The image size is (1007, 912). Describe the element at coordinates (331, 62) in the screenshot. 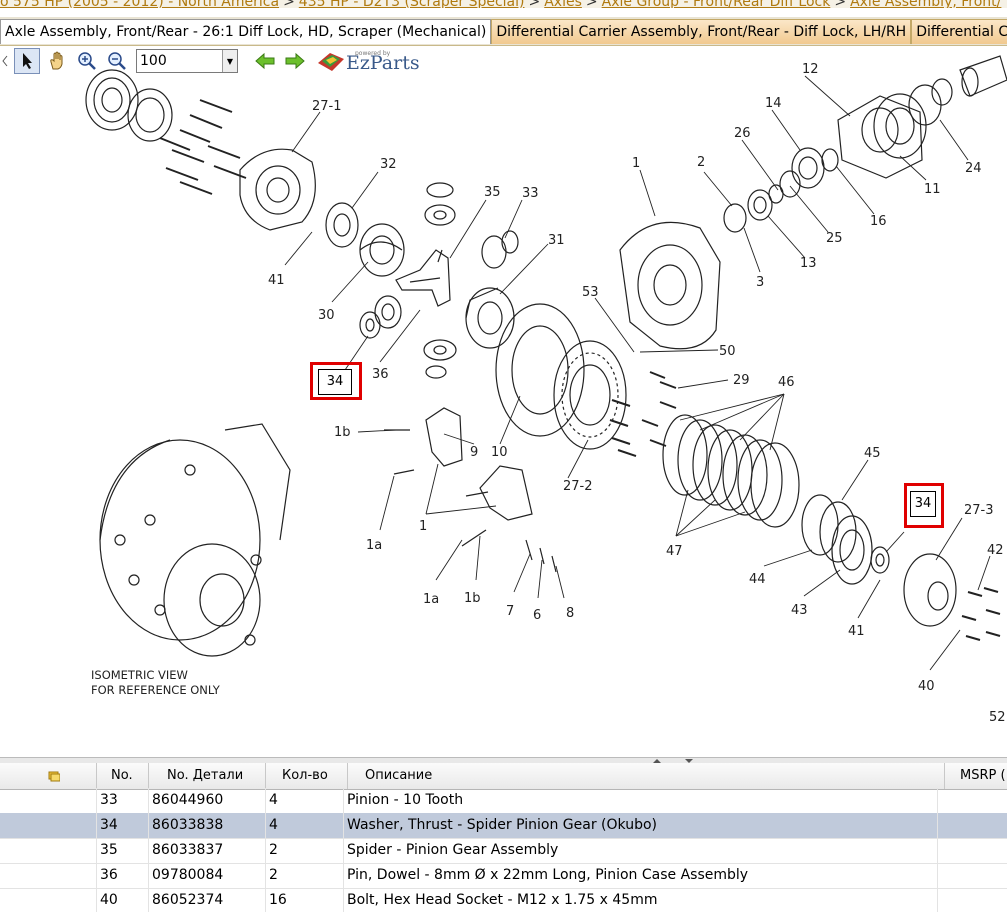

I see `ezparts-logo-icon` at that location.